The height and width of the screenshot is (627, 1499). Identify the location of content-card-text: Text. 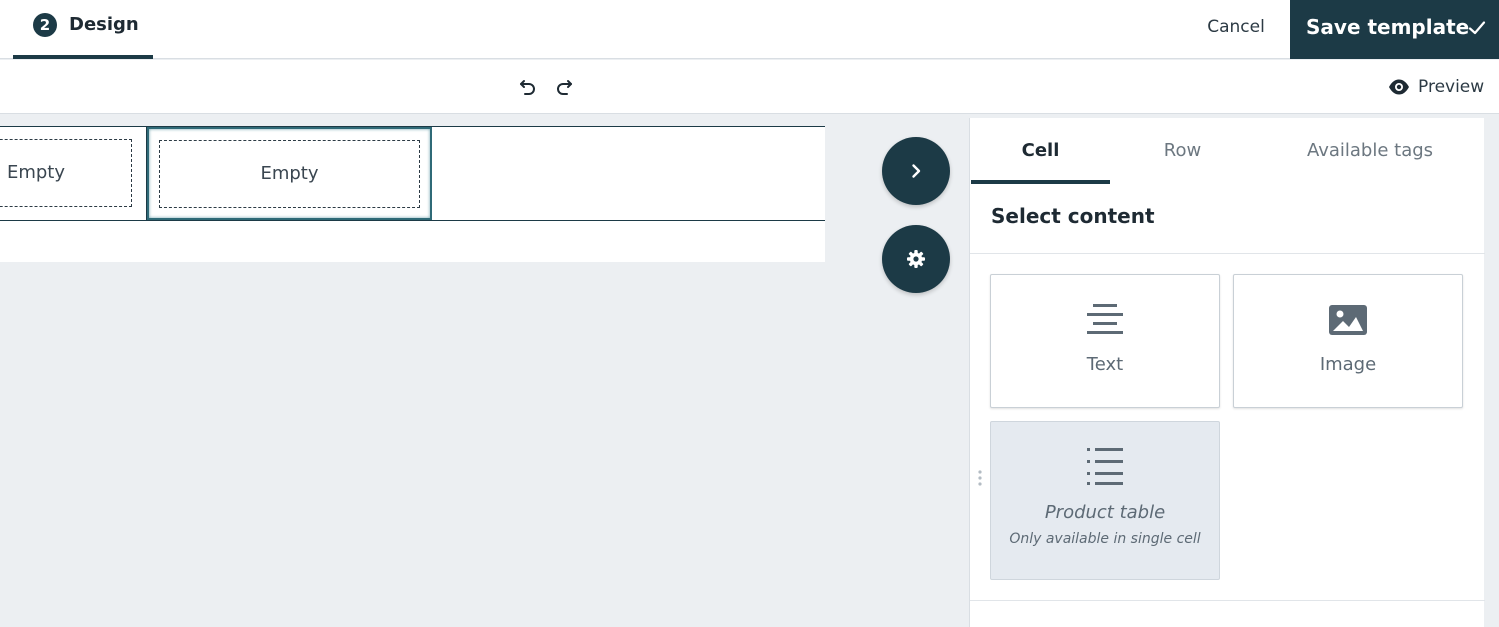
(1105, 341).